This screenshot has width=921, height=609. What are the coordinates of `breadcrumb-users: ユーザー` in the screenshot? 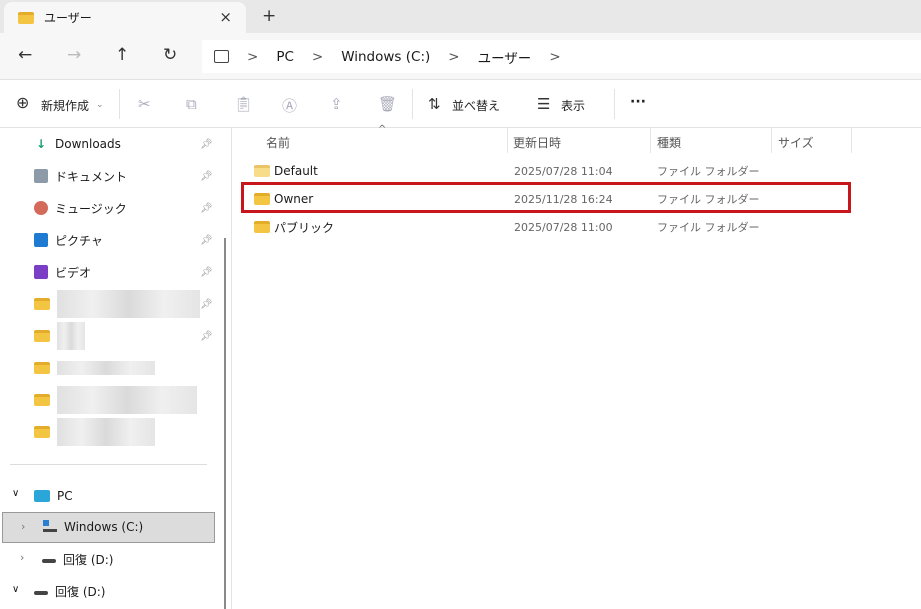 It's located at (505, 57).